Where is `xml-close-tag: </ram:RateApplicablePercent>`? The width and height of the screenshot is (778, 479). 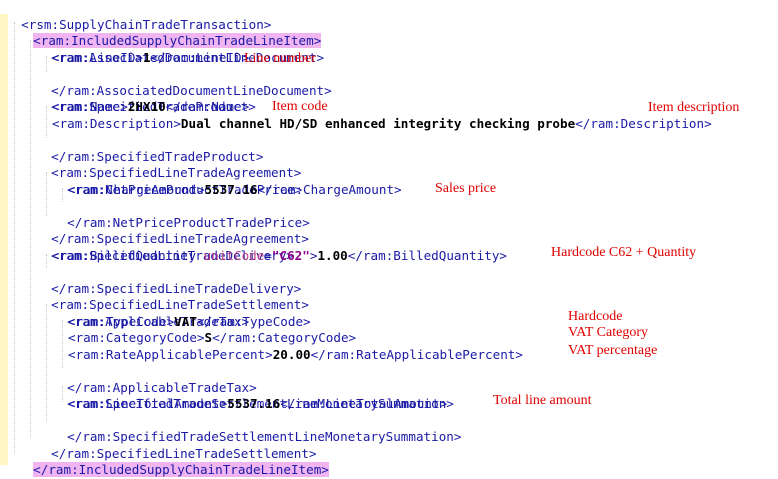
xml-close-tag: </ram:RateApplicablePercent> is located at coordinates (416, 354).